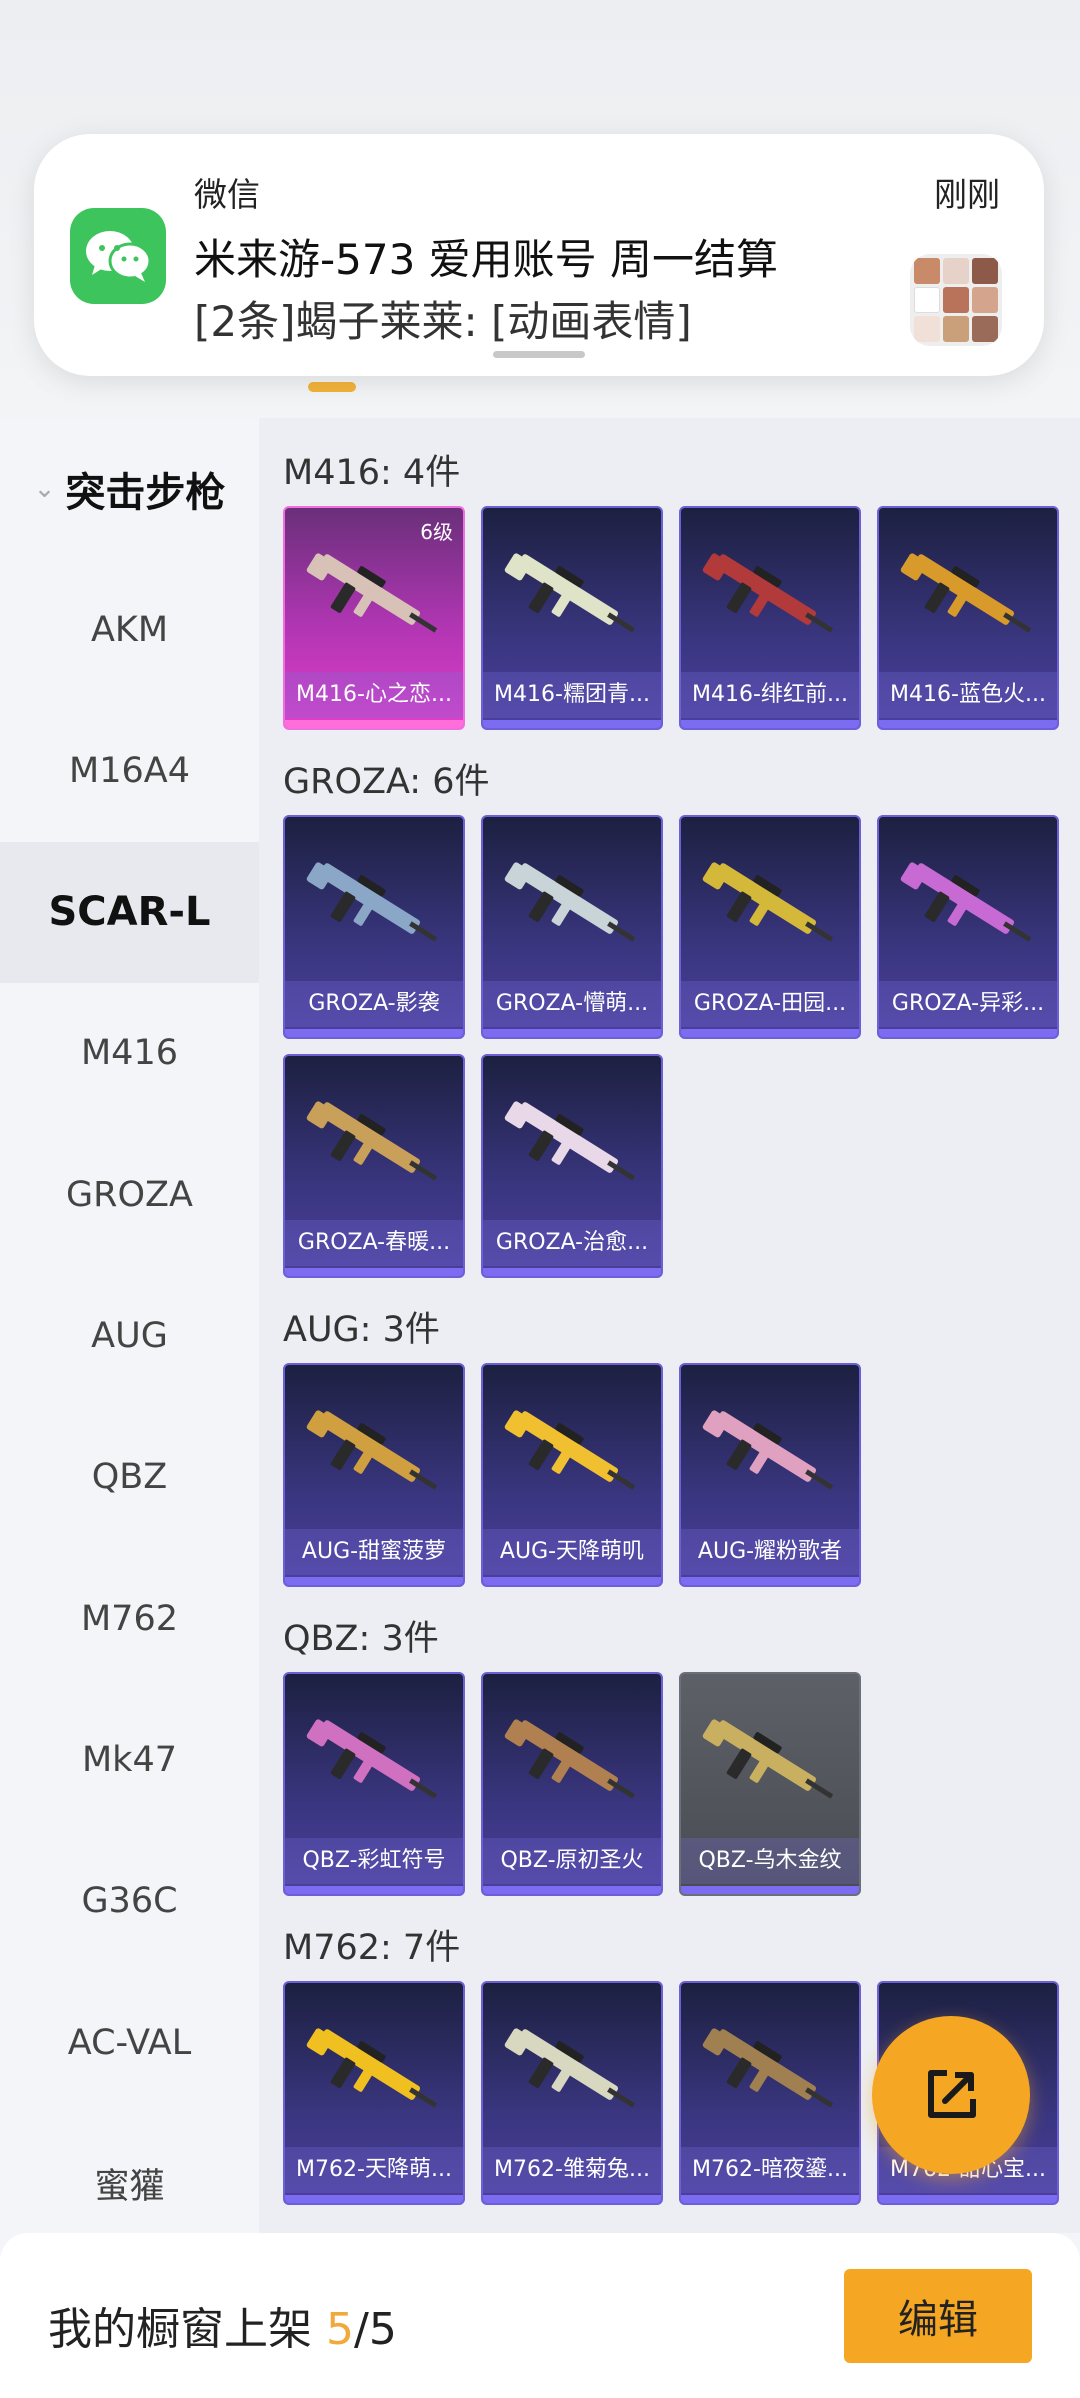 The width and height of the screenshot is (1080, 2398). I want to click on sidebar-item-m762: M762, so click(129, 1618).